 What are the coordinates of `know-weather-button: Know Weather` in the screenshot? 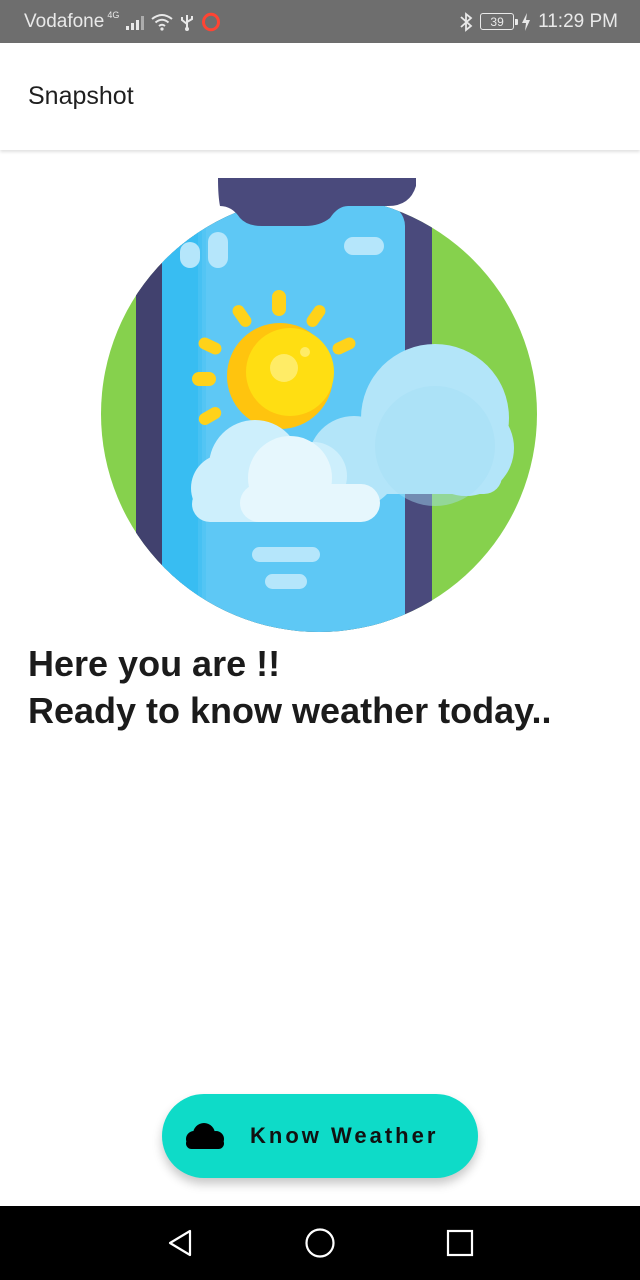 It's located at (320, 1136).